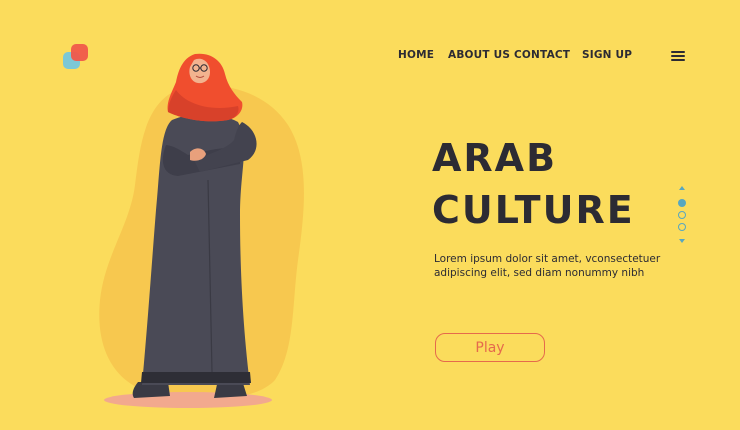 This screenshot has width=740, height=430. I want to click on logo-square-red, so click(79, 52).